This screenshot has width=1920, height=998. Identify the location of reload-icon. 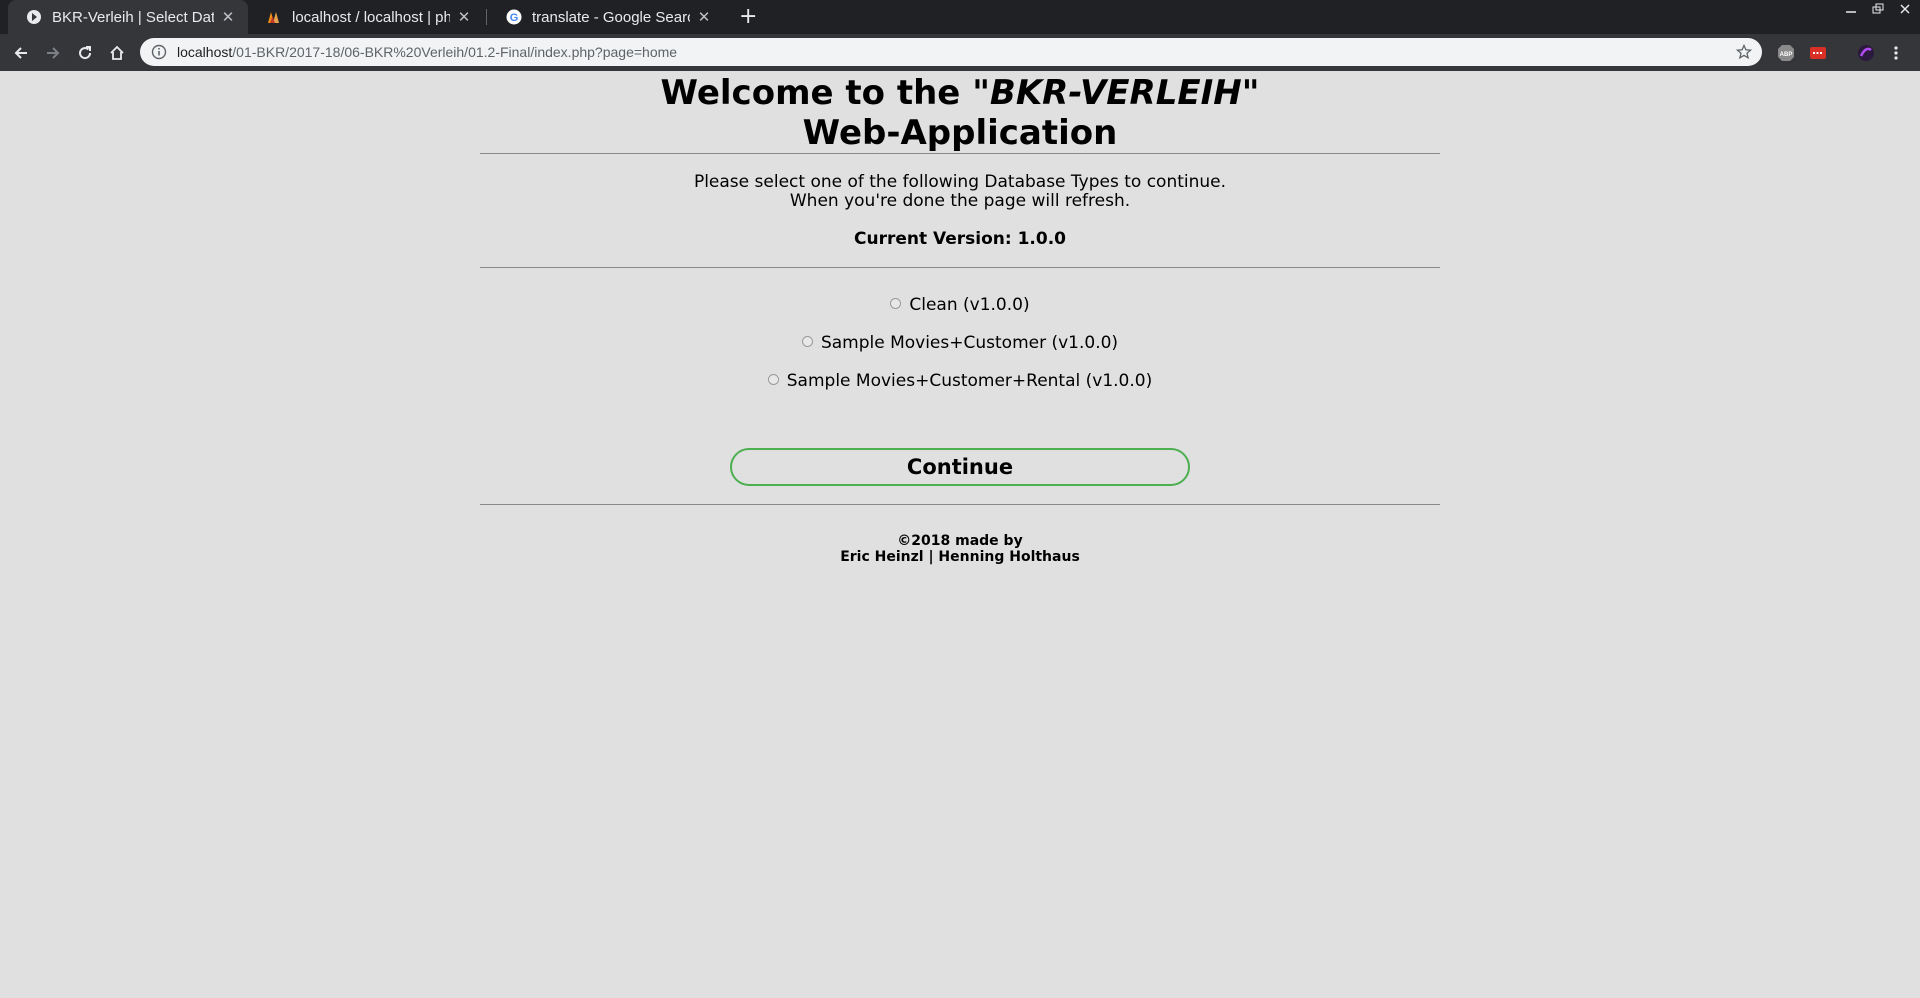
(85, 53).